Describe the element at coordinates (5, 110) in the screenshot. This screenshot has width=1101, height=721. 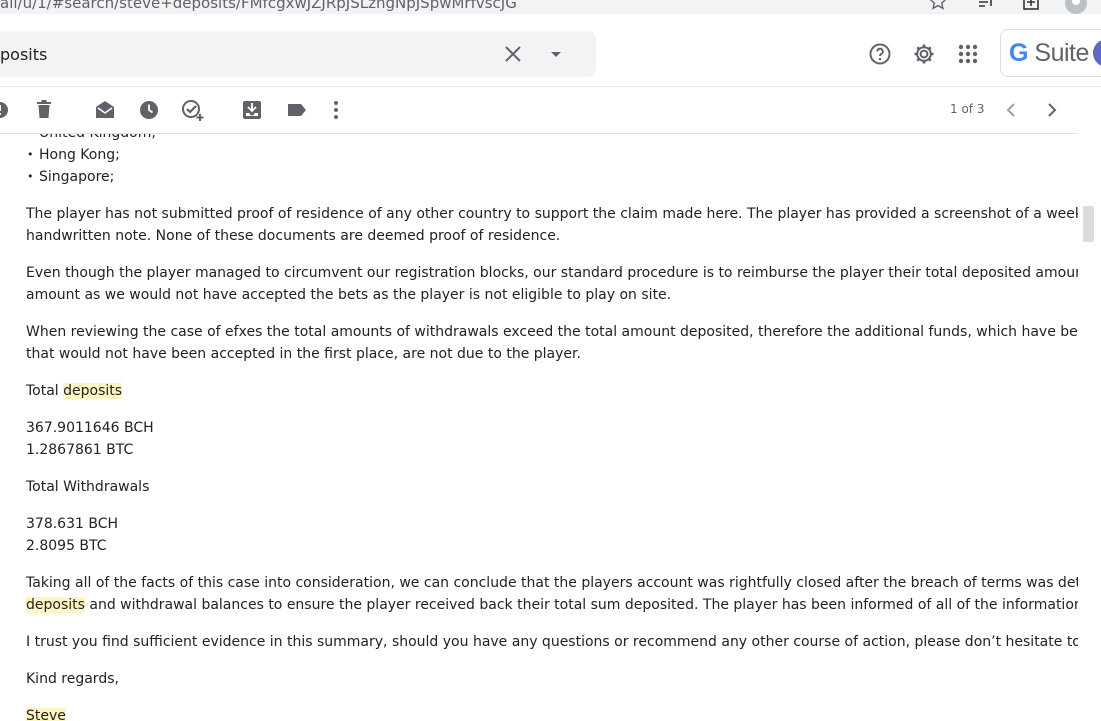
I see `report-spam-icon` at that location.